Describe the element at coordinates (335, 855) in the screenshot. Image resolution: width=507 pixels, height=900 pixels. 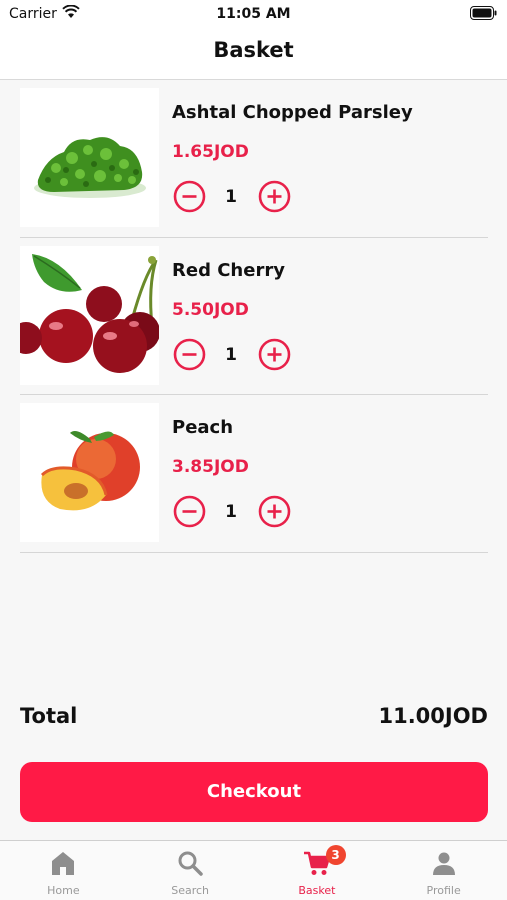
I see `cart-badge: 3` at that location.